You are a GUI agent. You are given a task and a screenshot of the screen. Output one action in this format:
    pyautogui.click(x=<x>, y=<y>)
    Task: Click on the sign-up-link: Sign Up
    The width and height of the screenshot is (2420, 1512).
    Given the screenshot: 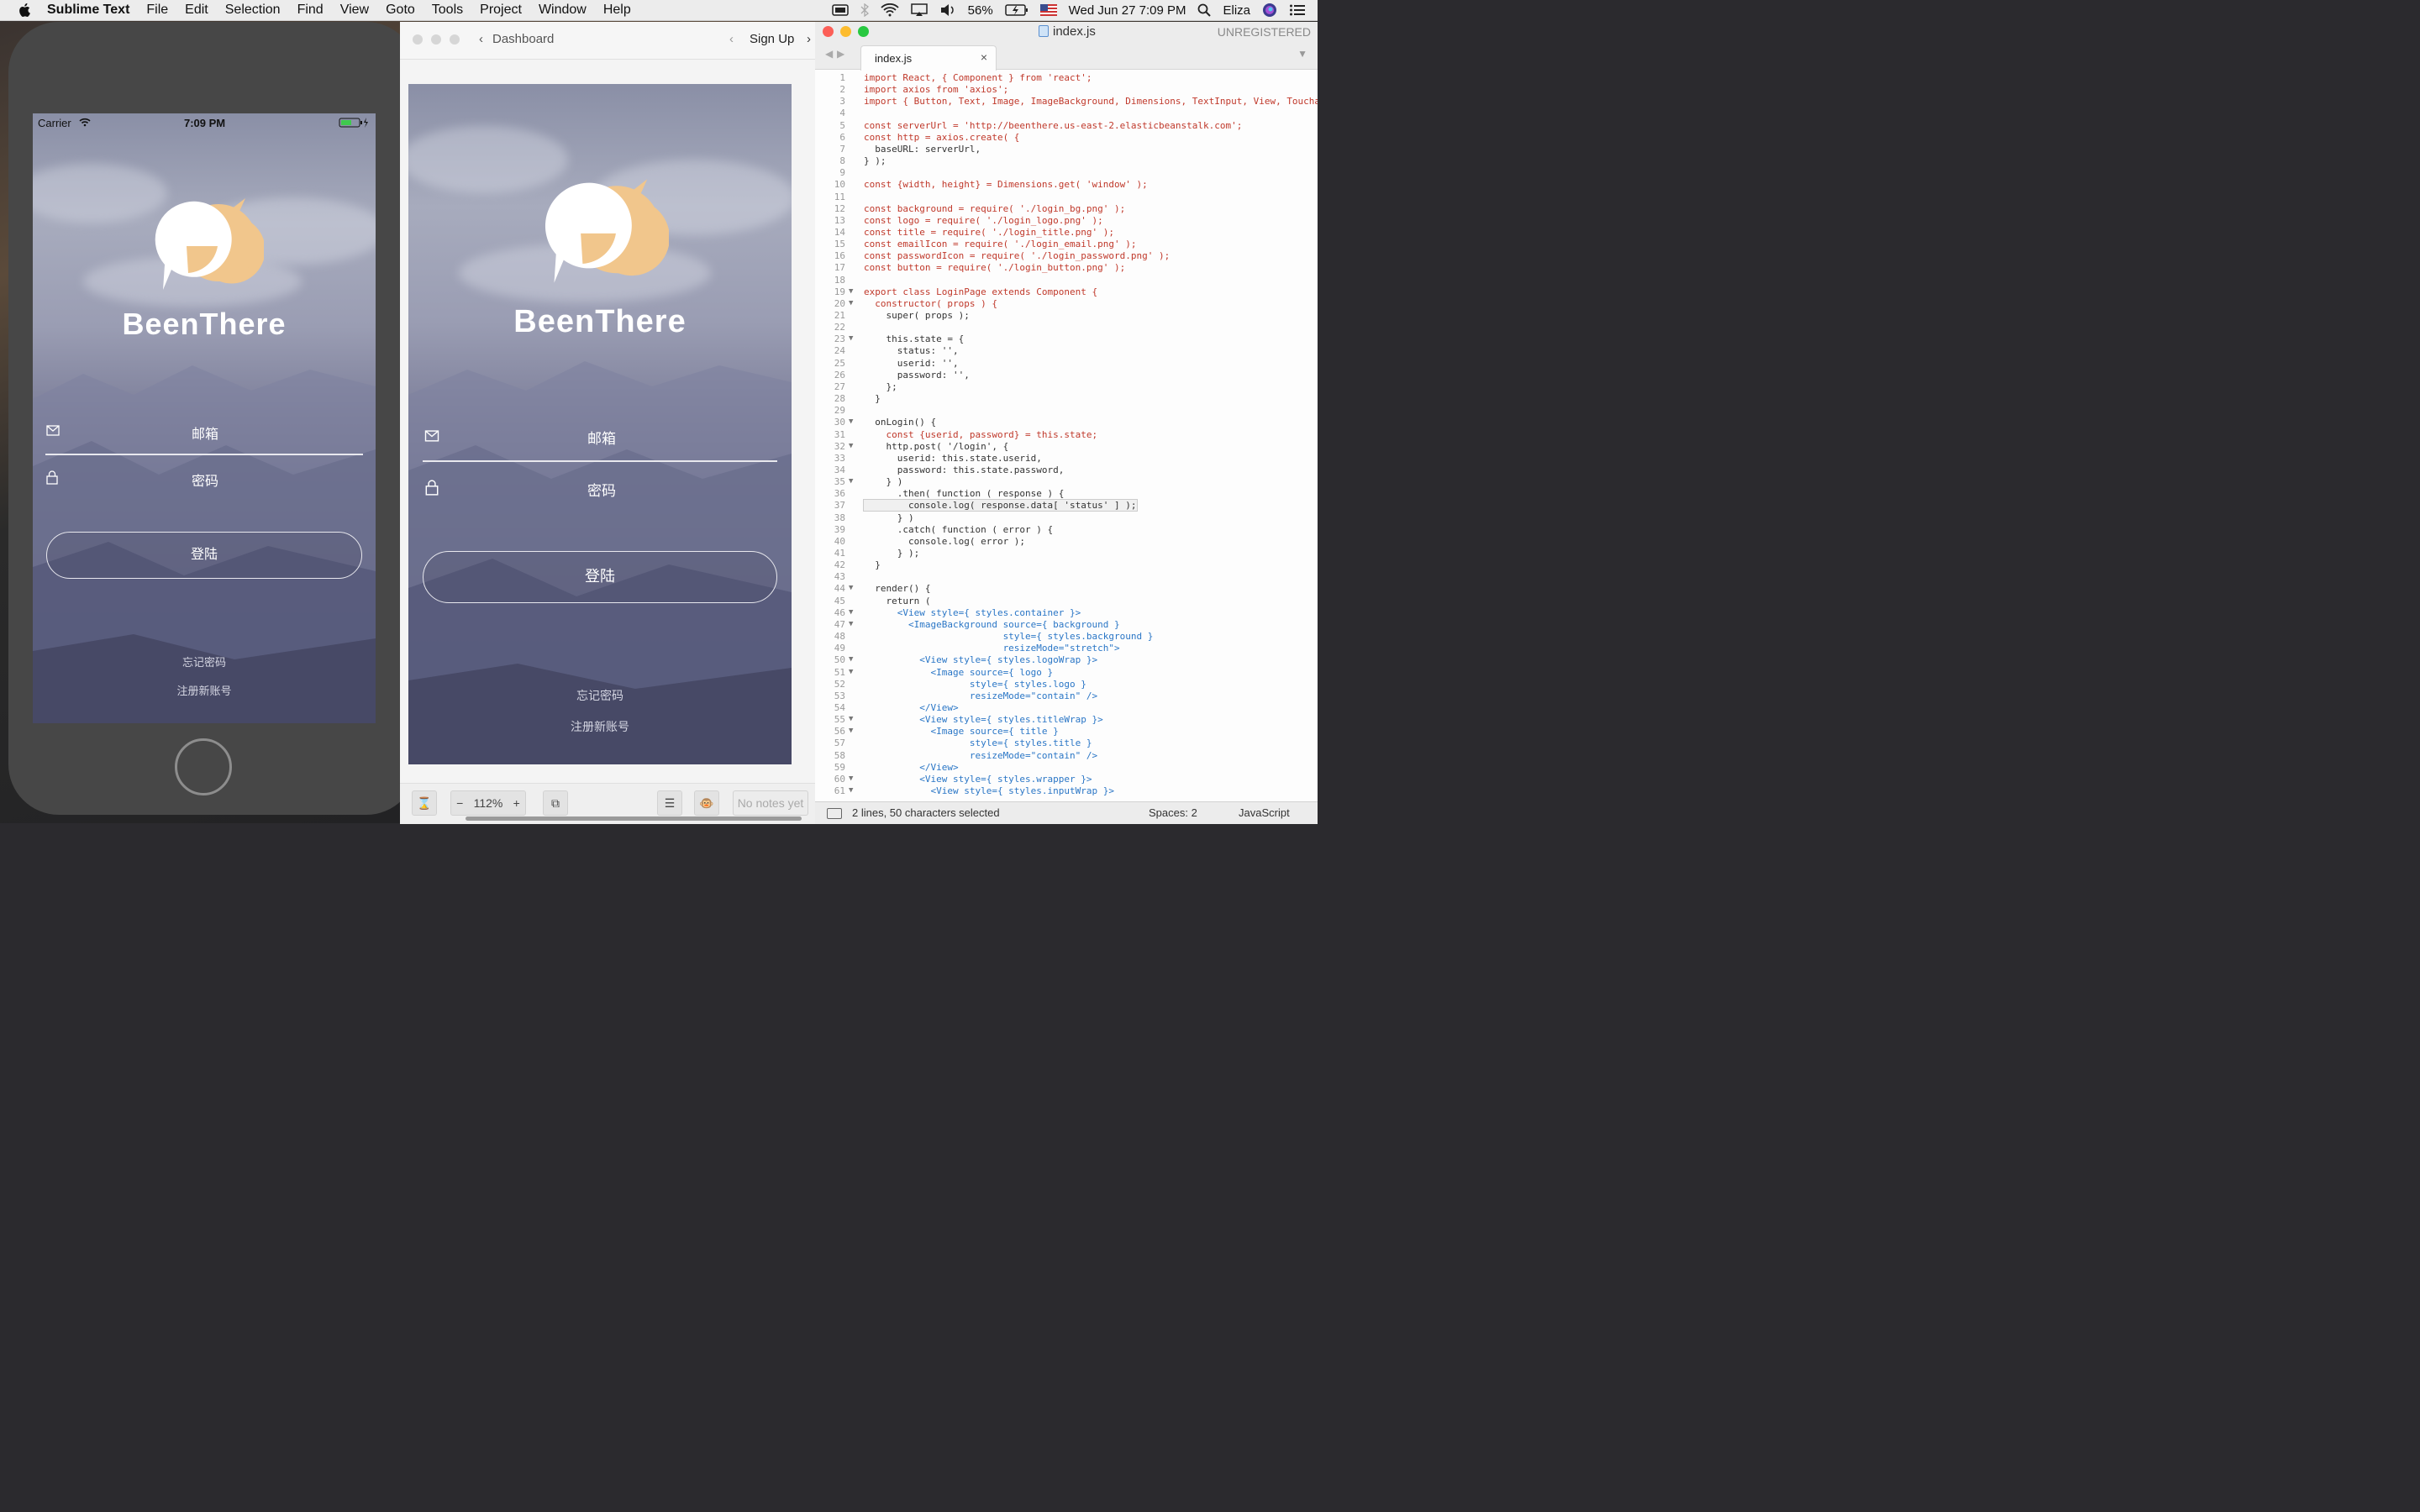 What is the action you would take?
    pyautogui.click(x=772, y=39)
    